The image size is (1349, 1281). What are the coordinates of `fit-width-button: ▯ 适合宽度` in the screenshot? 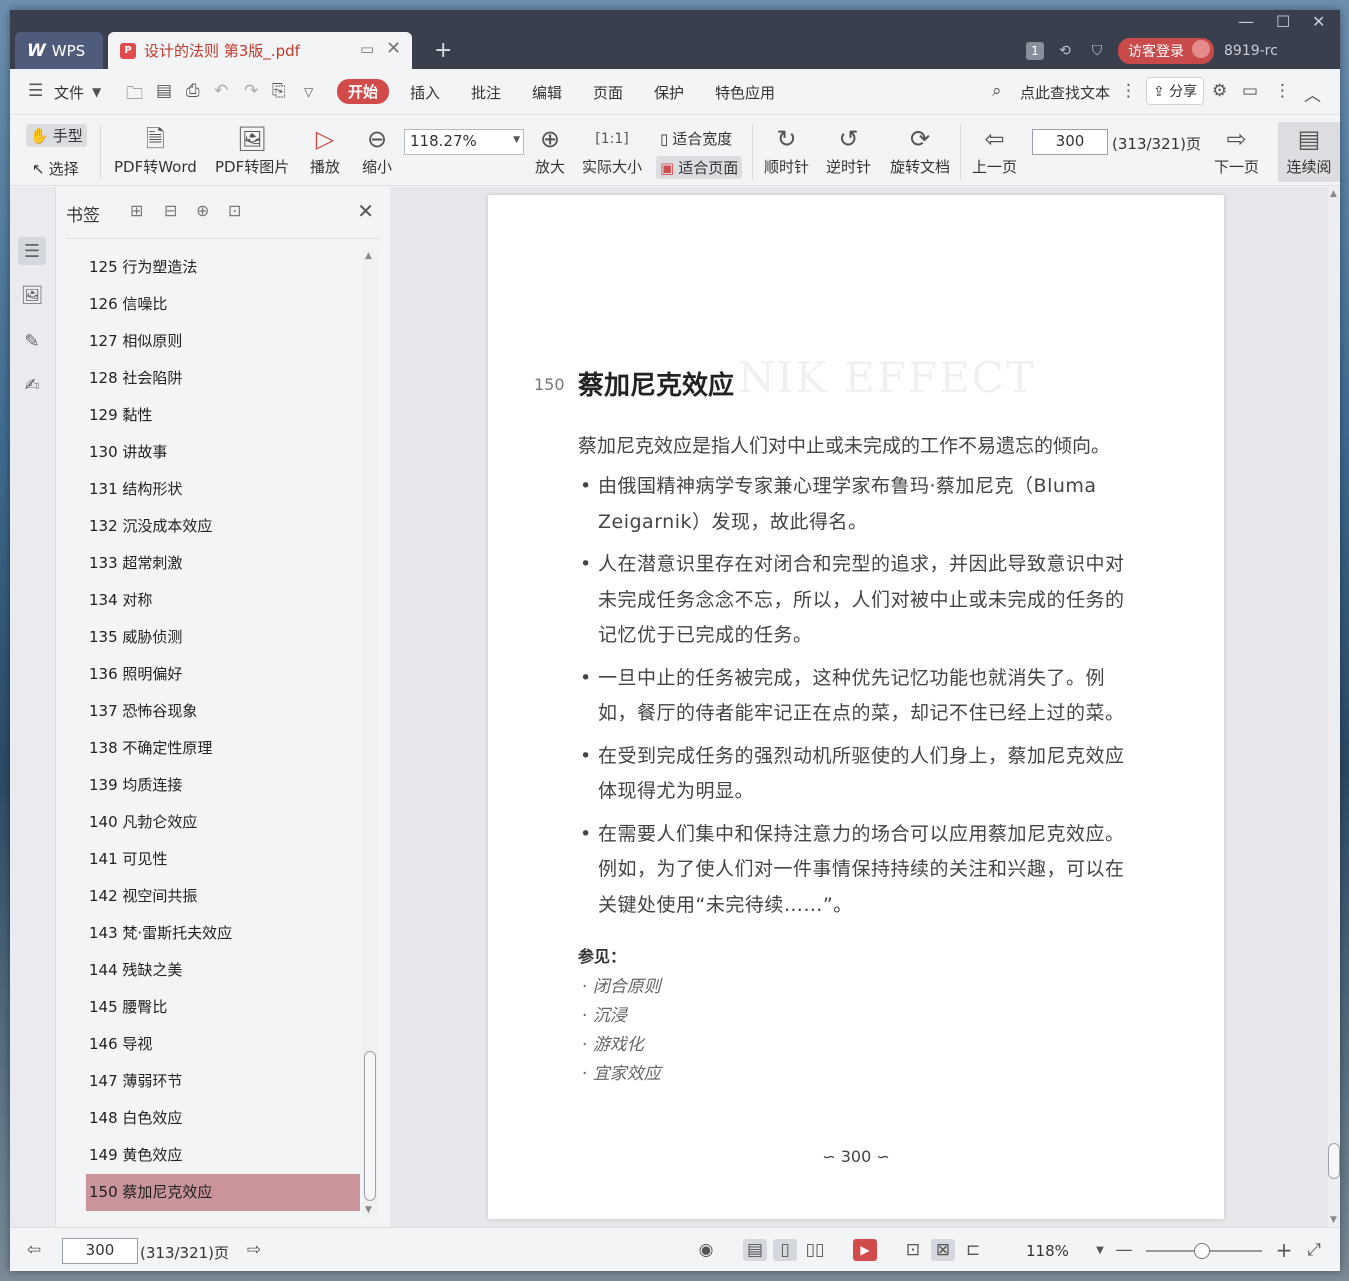 It's located at (696, 138).